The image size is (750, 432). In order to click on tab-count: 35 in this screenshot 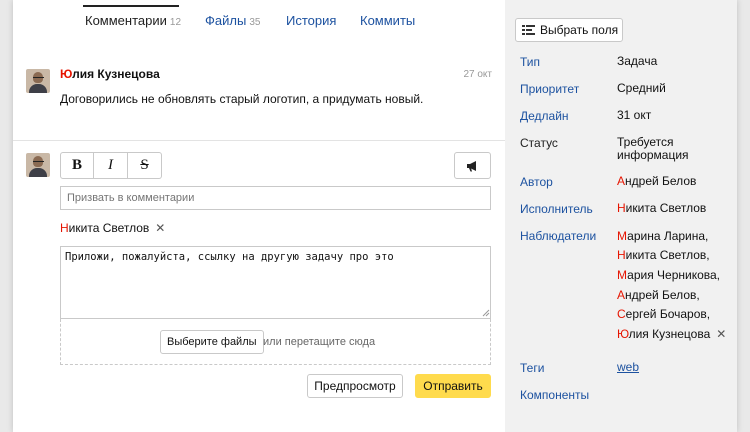, I will do `click(255, 22)`.